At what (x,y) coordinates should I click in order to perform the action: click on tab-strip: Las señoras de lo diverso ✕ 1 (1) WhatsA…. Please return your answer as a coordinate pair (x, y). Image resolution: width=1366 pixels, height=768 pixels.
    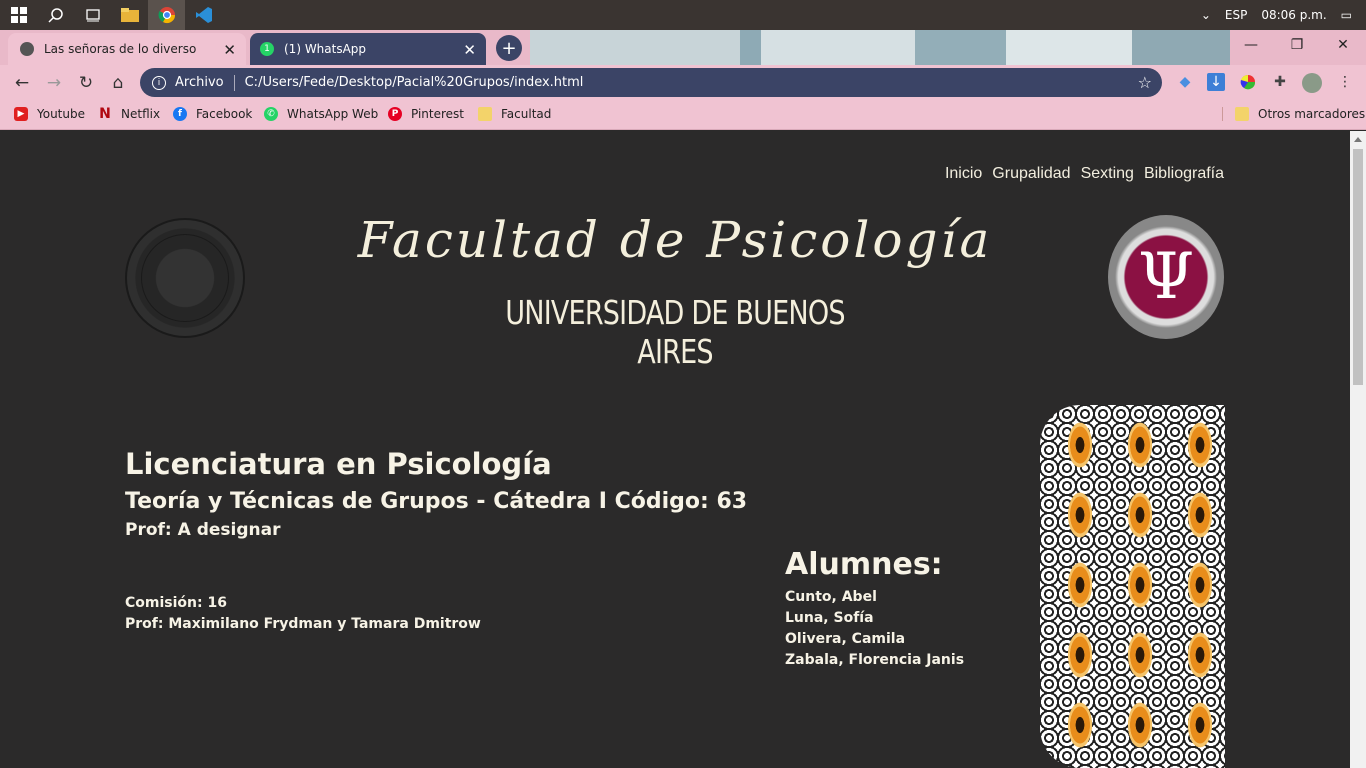
    Looking at the image, I should click on (683, 47).